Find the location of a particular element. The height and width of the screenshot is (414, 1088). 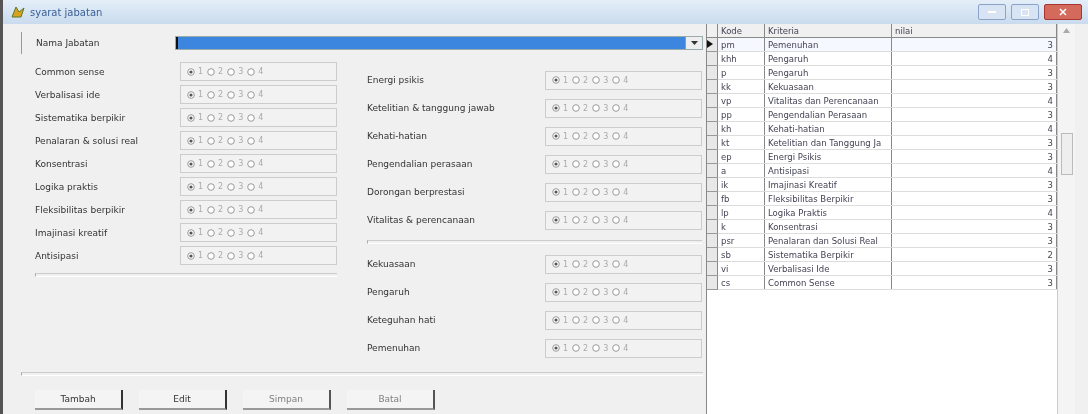

scroll-thumb is located at coordinates (1066, 154).